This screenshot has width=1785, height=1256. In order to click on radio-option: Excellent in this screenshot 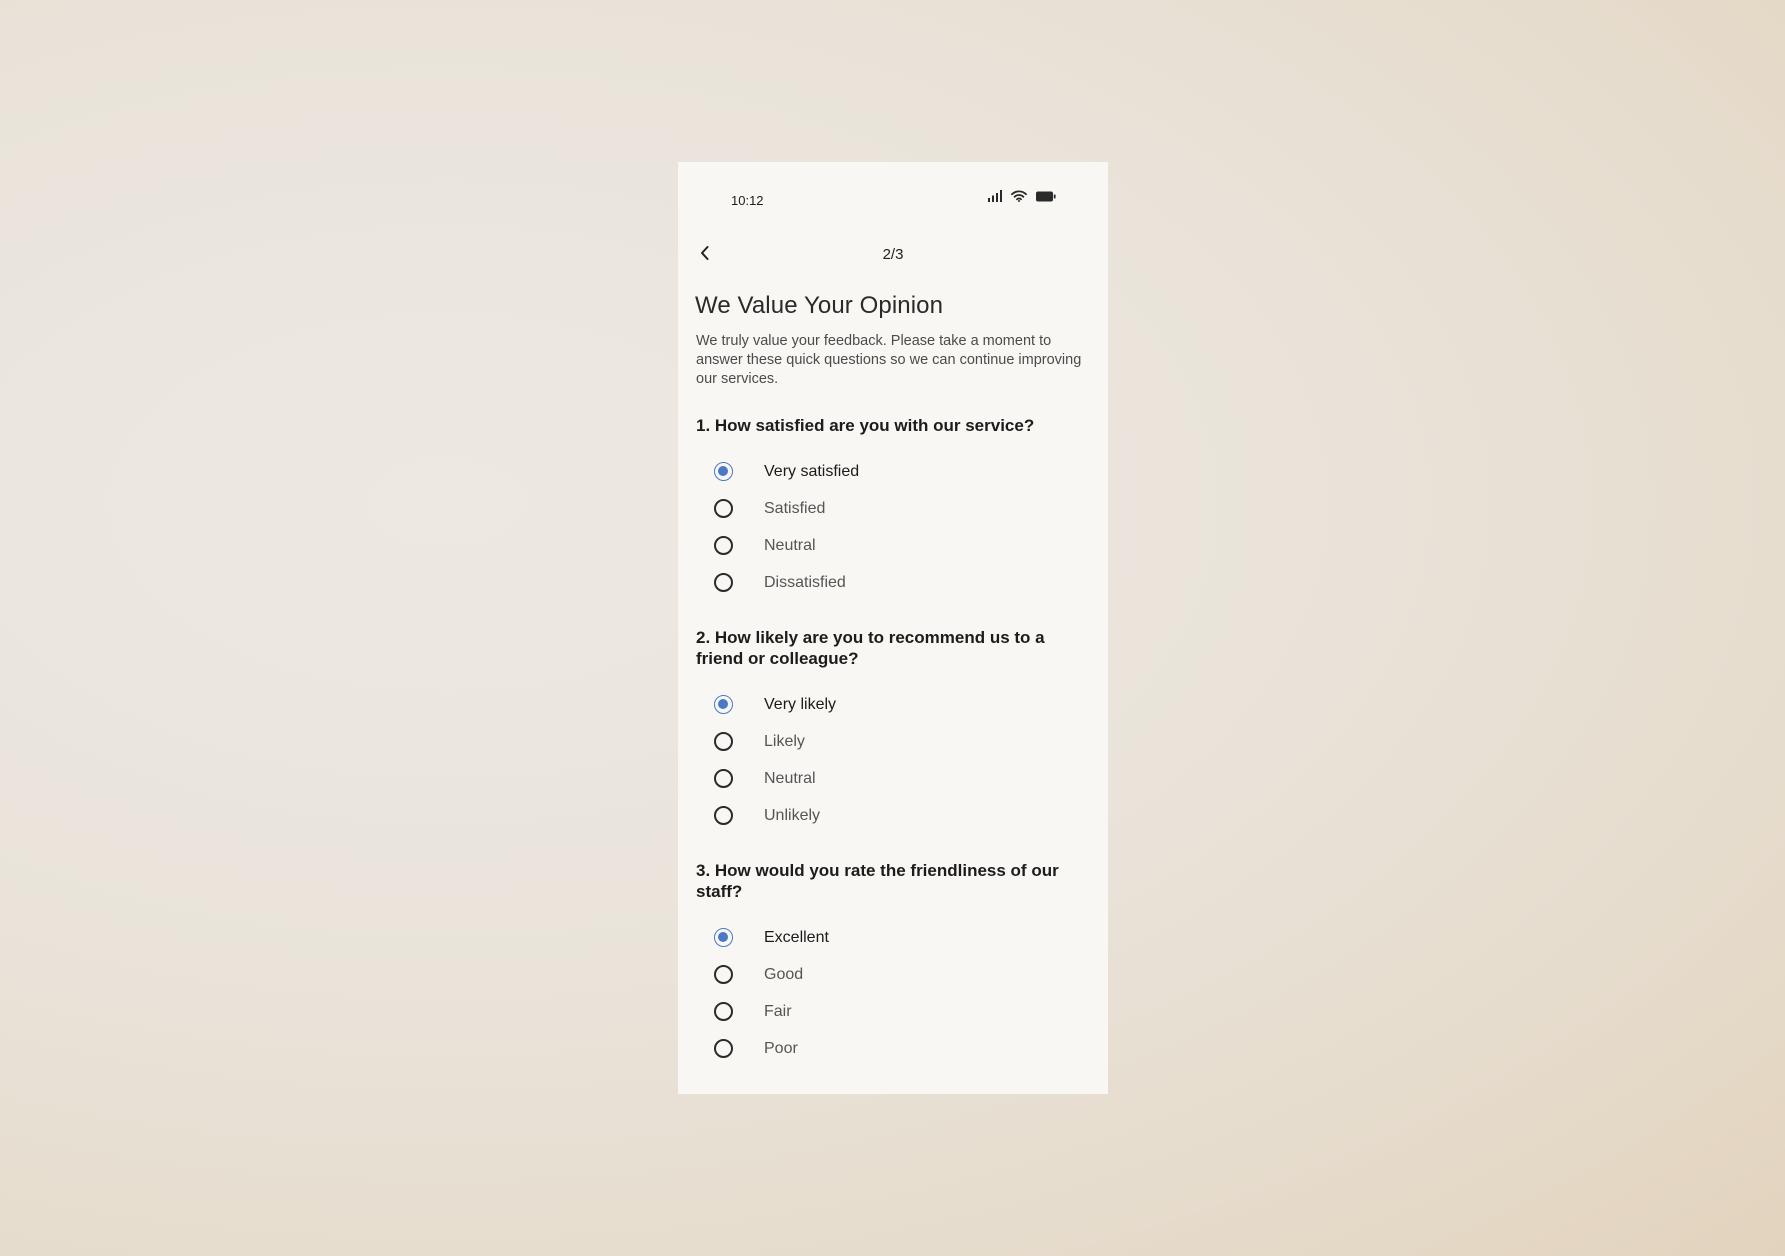, I will do `click(893, 937)`.